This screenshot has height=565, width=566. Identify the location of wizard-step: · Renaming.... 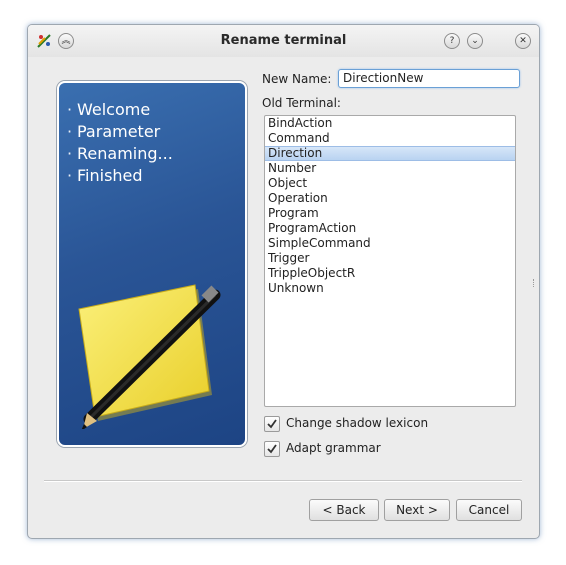
(120, 153).